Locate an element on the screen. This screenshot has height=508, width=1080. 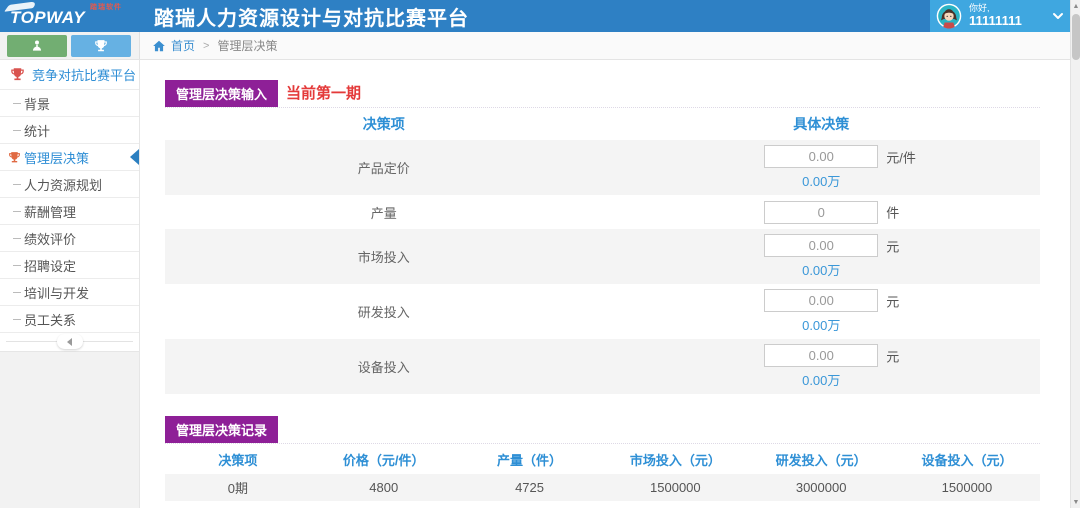
sidebar-item-compensation: 薪酬管理 is located at coordinates (69, 211).